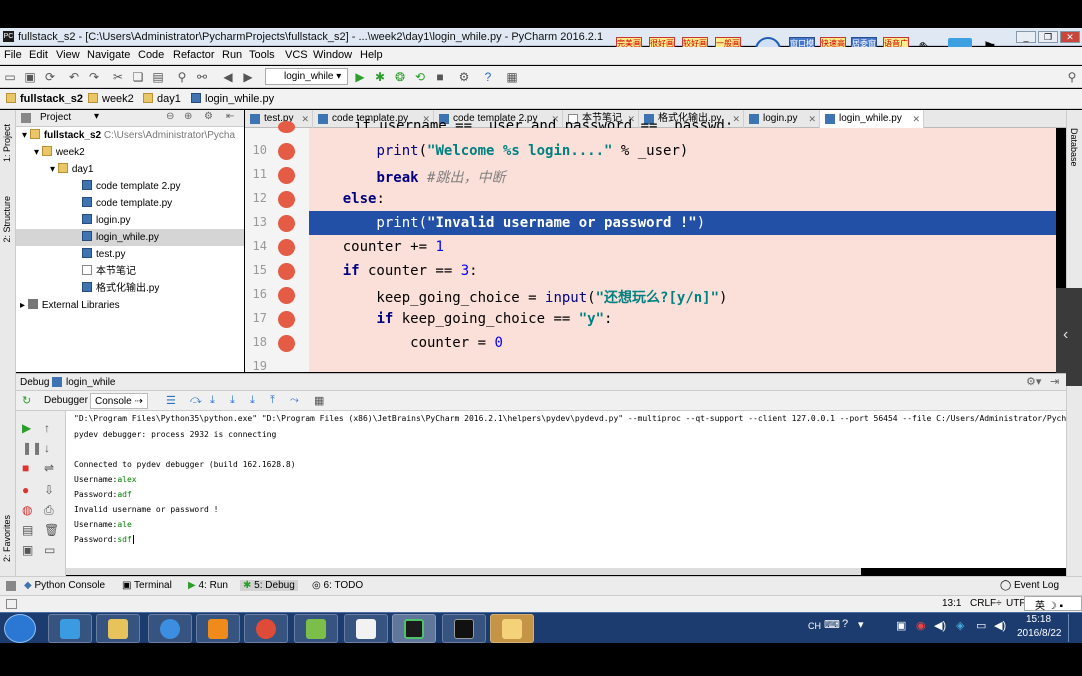 The width and height of the screenshot is (1082, 676). Describe the element at coordinates (7, 143) in the screenshot. I see `project-tool-button: 1: Project` at that location.